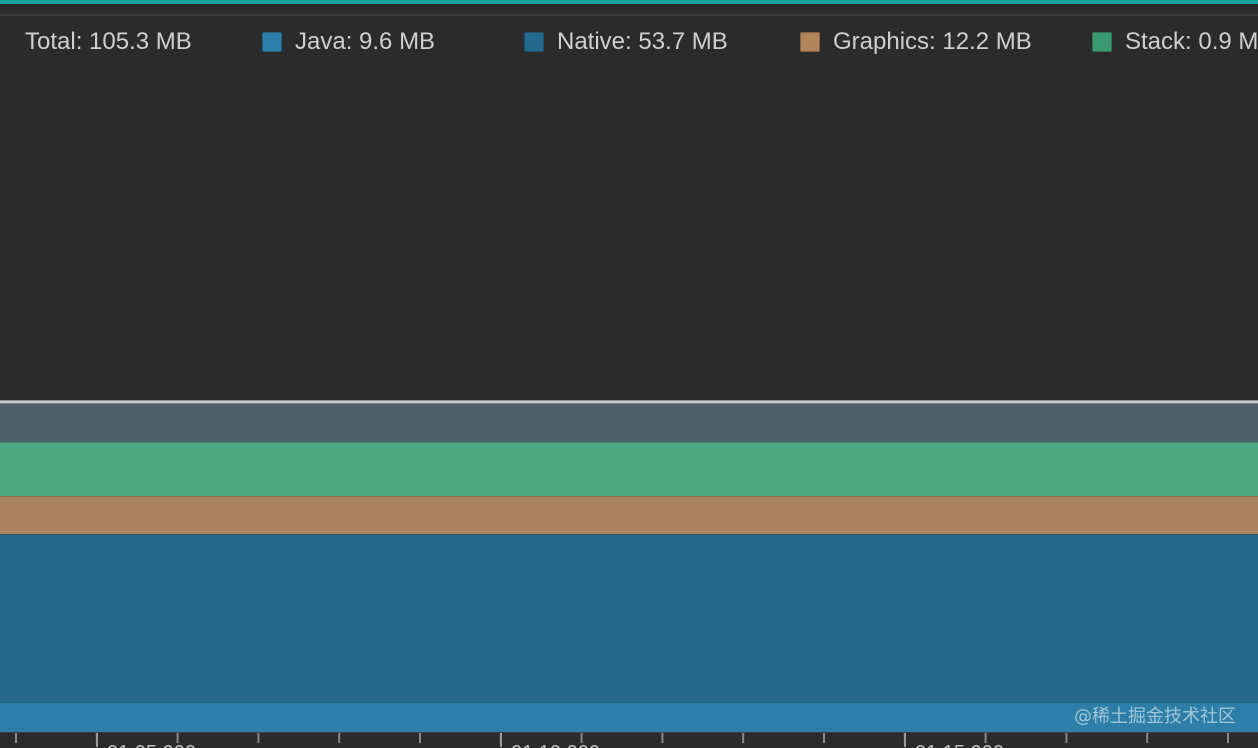 The width and height of the screenshot is (1258, 748). I want to click on x-tick-label: 01:10.000, so click(555, 745).